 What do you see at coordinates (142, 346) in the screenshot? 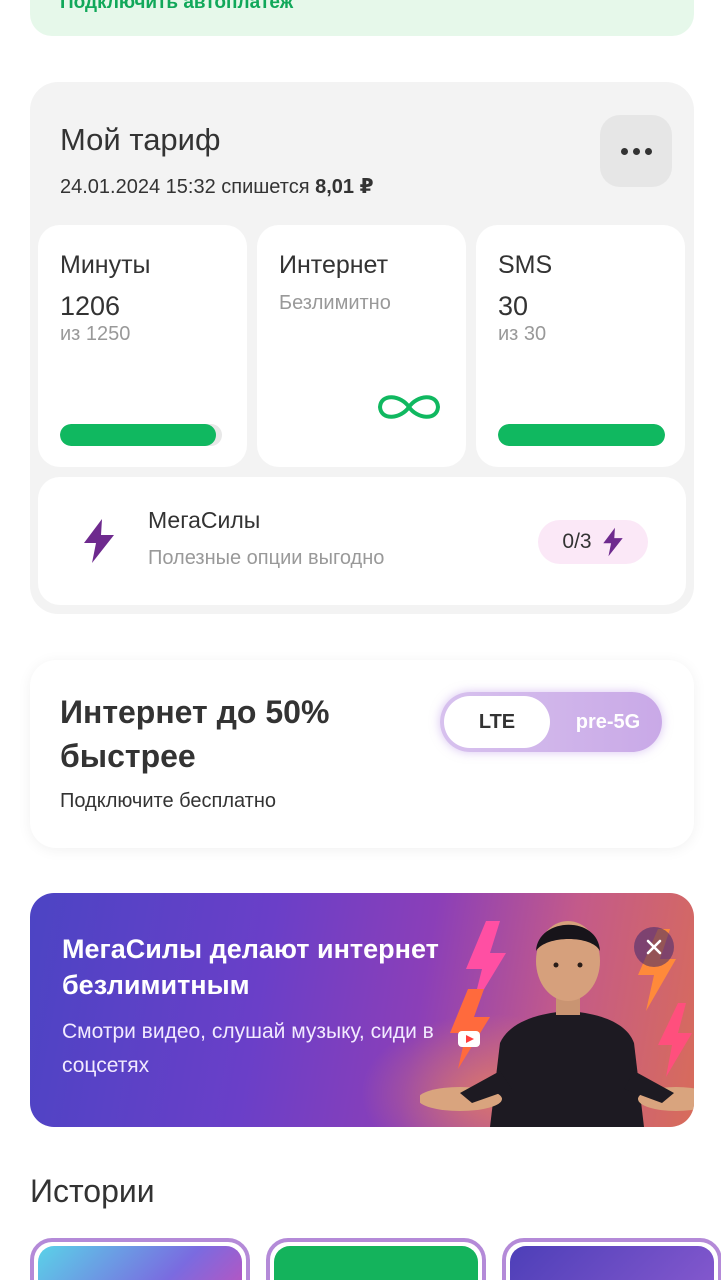
I see `tile-minutes: Минуты 1206 из 1250` at bounding box center [142, 346].